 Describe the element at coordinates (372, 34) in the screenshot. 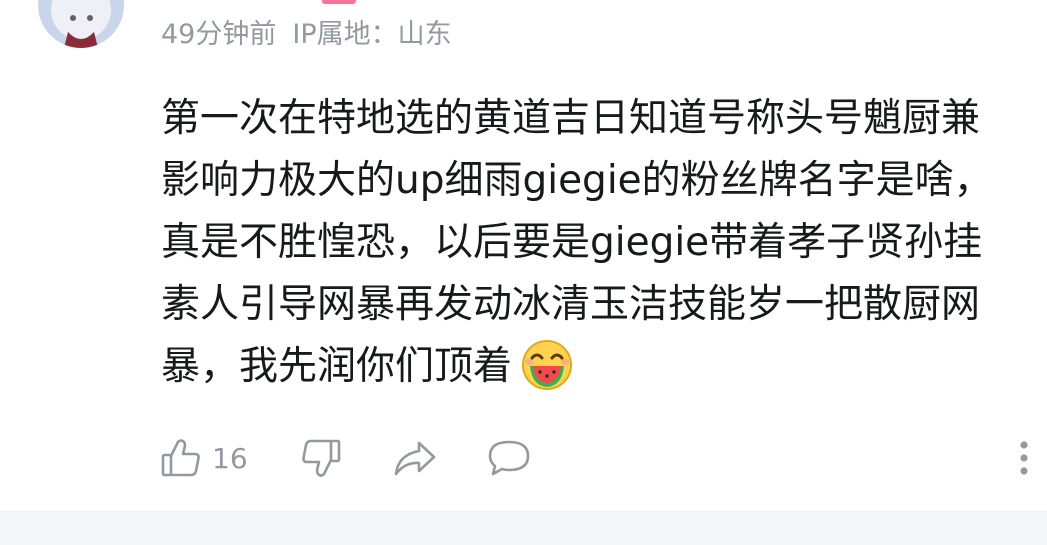

I see `ip-location: IP属地：山东` at that location.